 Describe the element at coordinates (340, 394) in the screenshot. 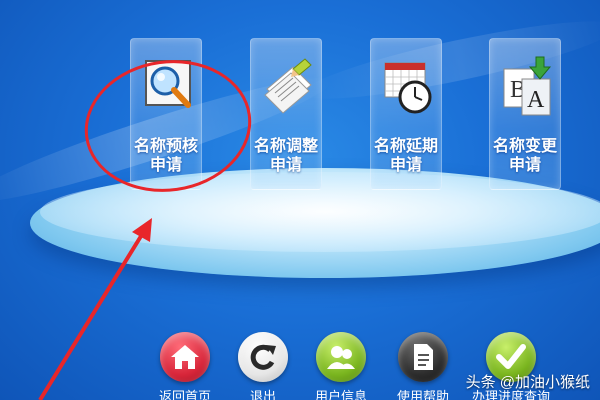

I see `user-info-label: 用户信息` at that location.